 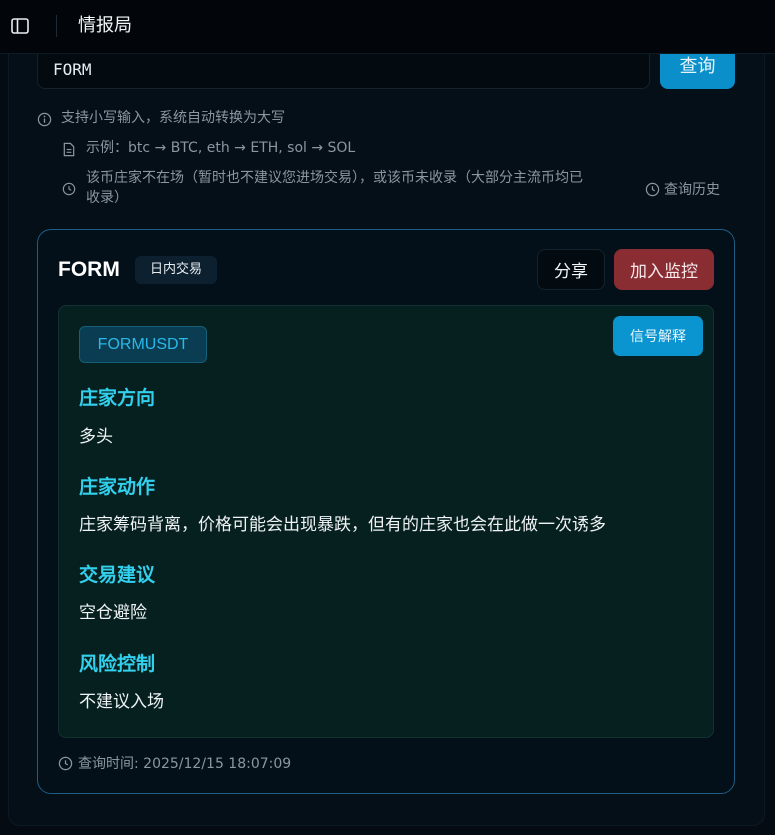 What do you see at coordinates (121, 702) in the screenshot?
I see `section-content-risk: 不建议入场` at bounding box center [121, 702].